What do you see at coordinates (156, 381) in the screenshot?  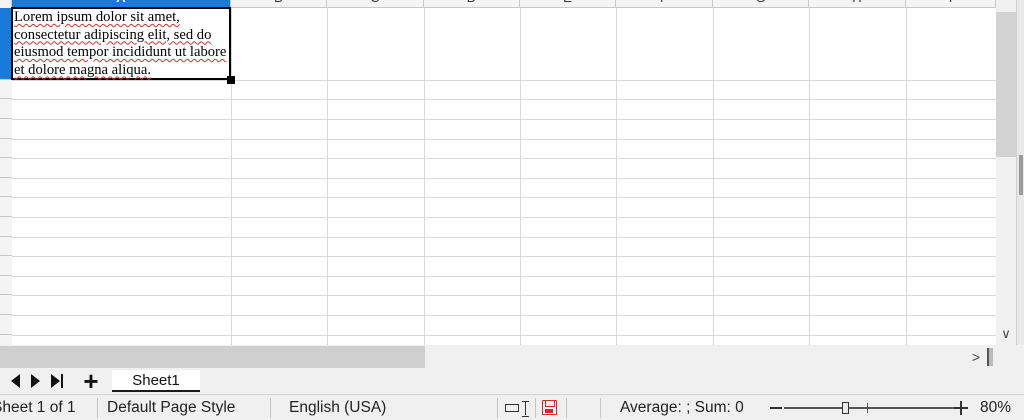 I see `sheet-tab-sheet1: Sheet1` at bounding box center [156, 381].